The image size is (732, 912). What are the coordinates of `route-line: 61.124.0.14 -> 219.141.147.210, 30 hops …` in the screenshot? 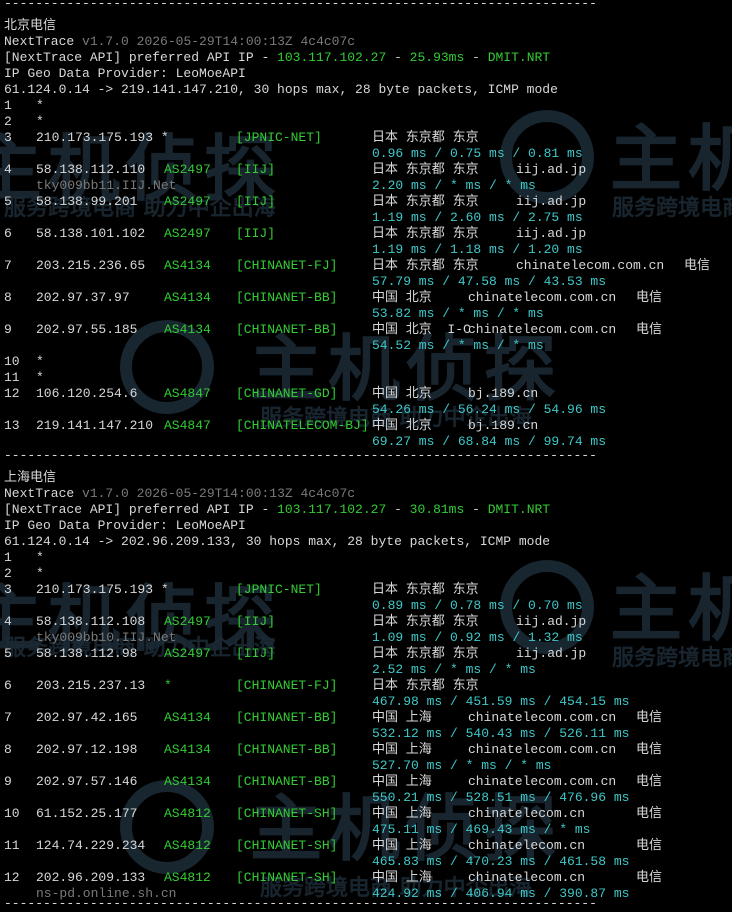 It's located at (281, 90).